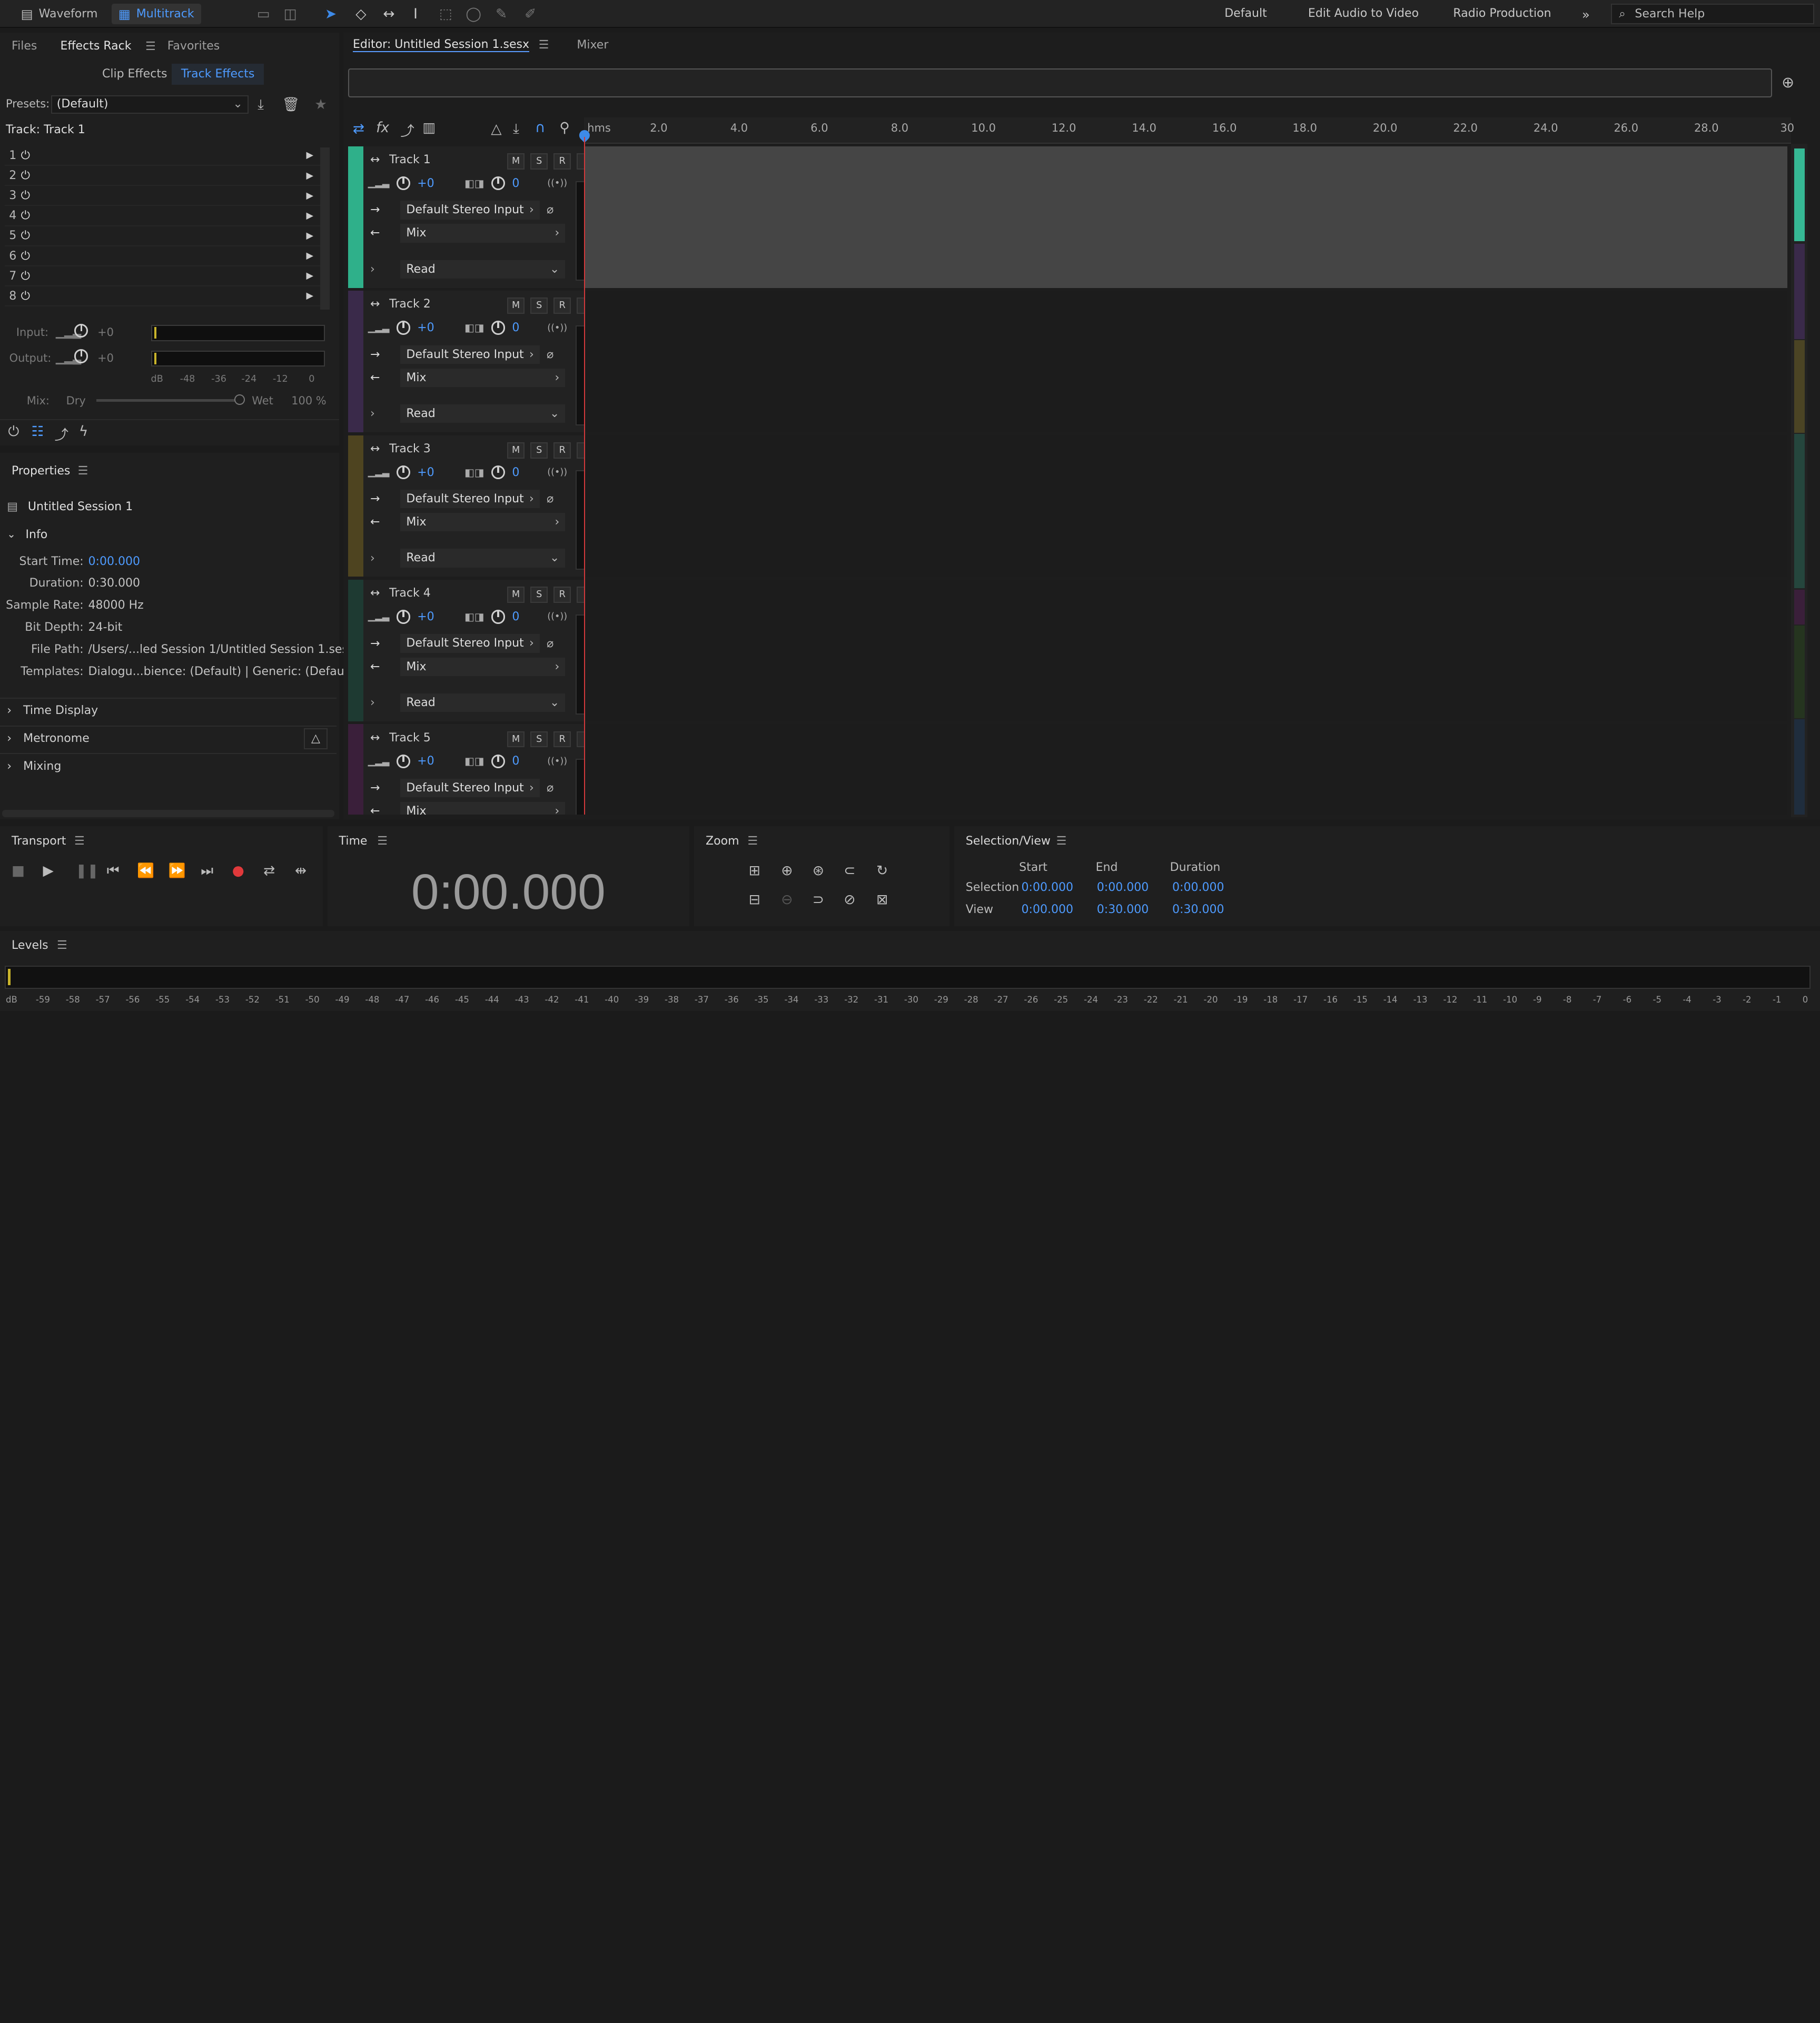 The image size is (1820, 2023). What do you see at coordinates (150, 105) in the screenshot?
I see `presets-dropdown: (Default) ⌄` at bounding box center [150, 105].